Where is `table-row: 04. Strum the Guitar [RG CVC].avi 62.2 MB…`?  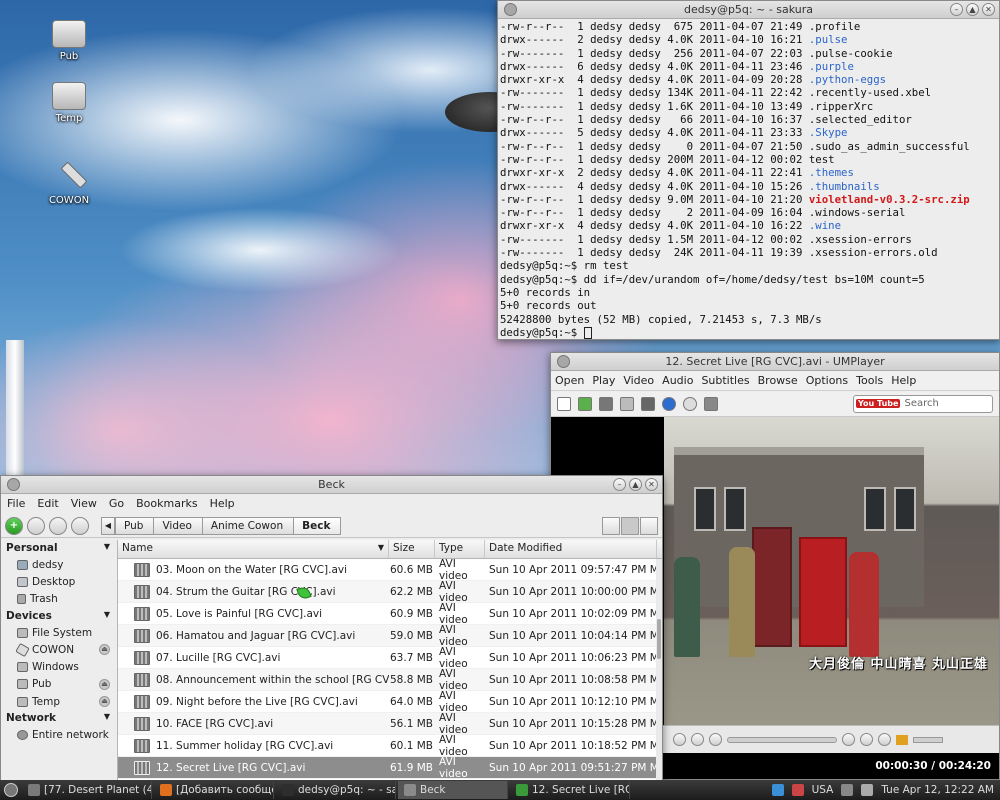 table-row: 04. Strum the Guitar [RG CVC].avi 62.2 MB… is located at coordinates (390, 592).